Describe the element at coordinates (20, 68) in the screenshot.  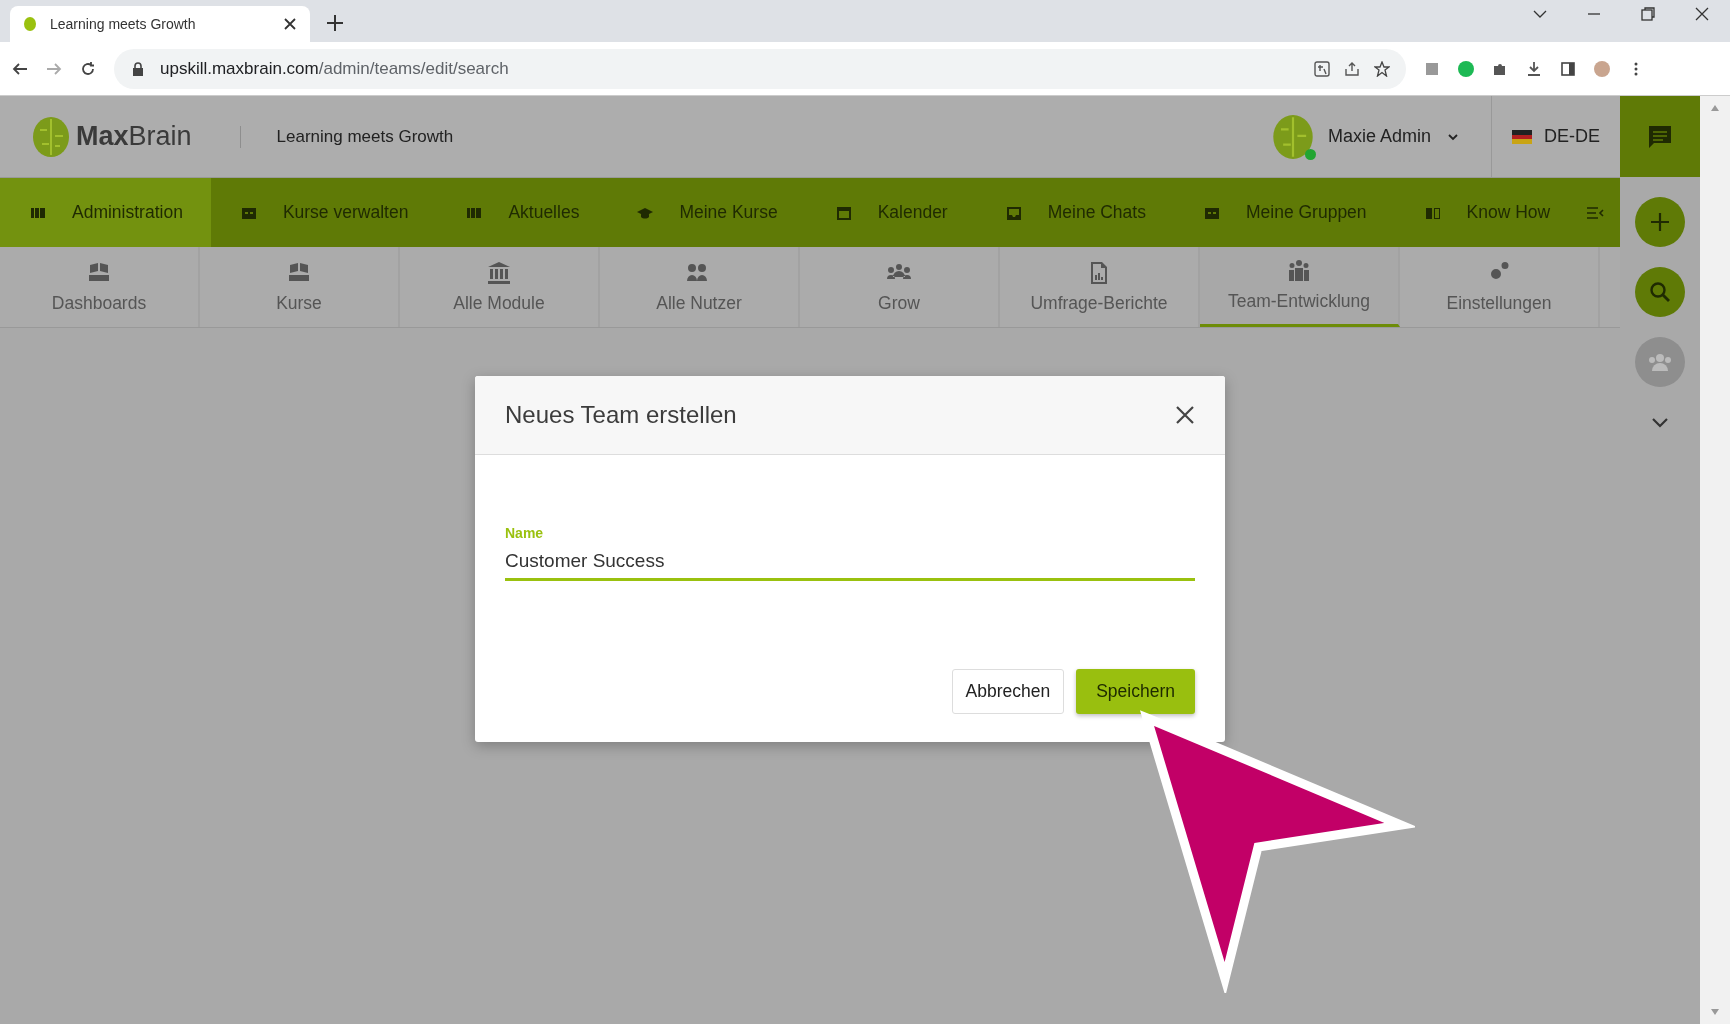
I see `back-arrow-icon` at that location.